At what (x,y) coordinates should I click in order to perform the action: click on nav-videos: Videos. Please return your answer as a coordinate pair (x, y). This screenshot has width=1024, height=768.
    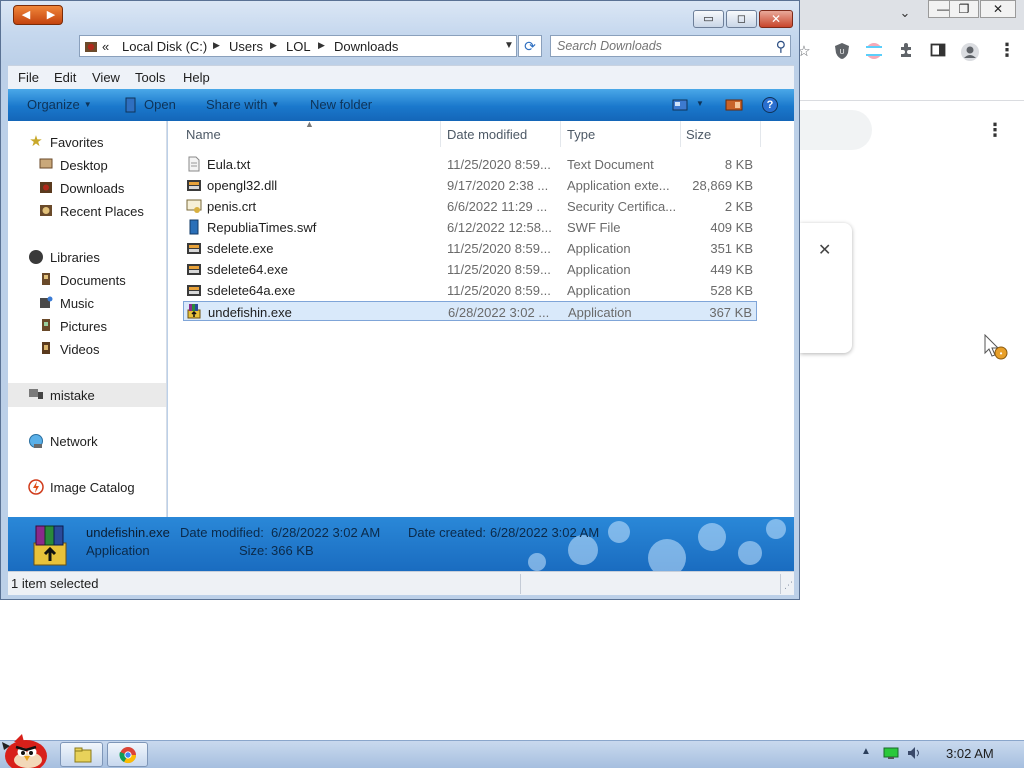
    Looking at the image, I should click on (87, 349).